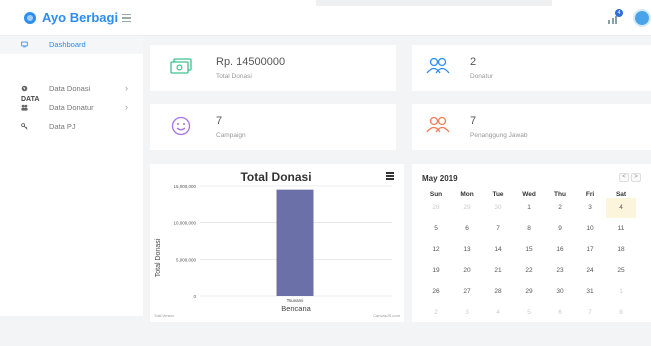  What do you see at coordinates (467, 250) in the screenshot?
I see `calendar-day: 13` at bounding box center [467, 250].